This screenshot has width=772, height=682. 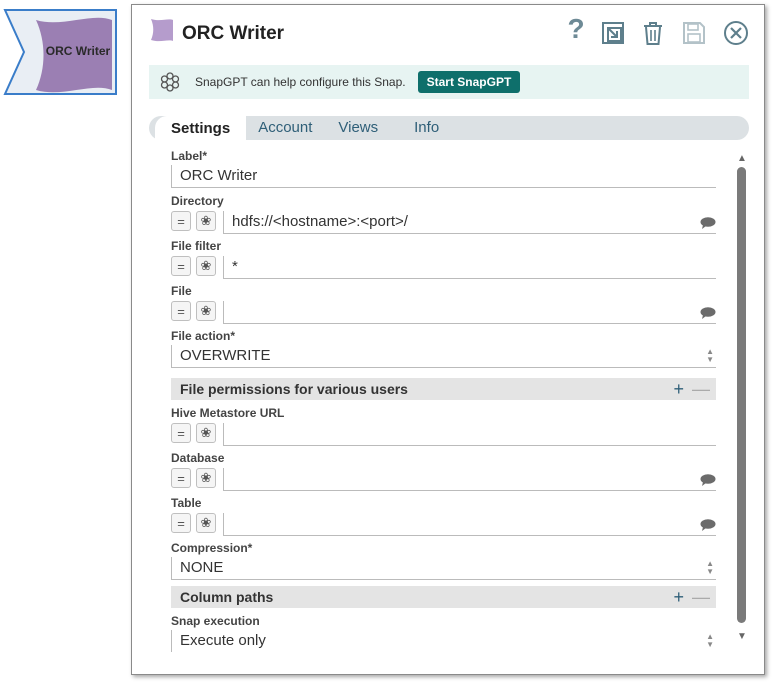 I want to click on snap-node: ORC Writer, so click(x=61, y=52).